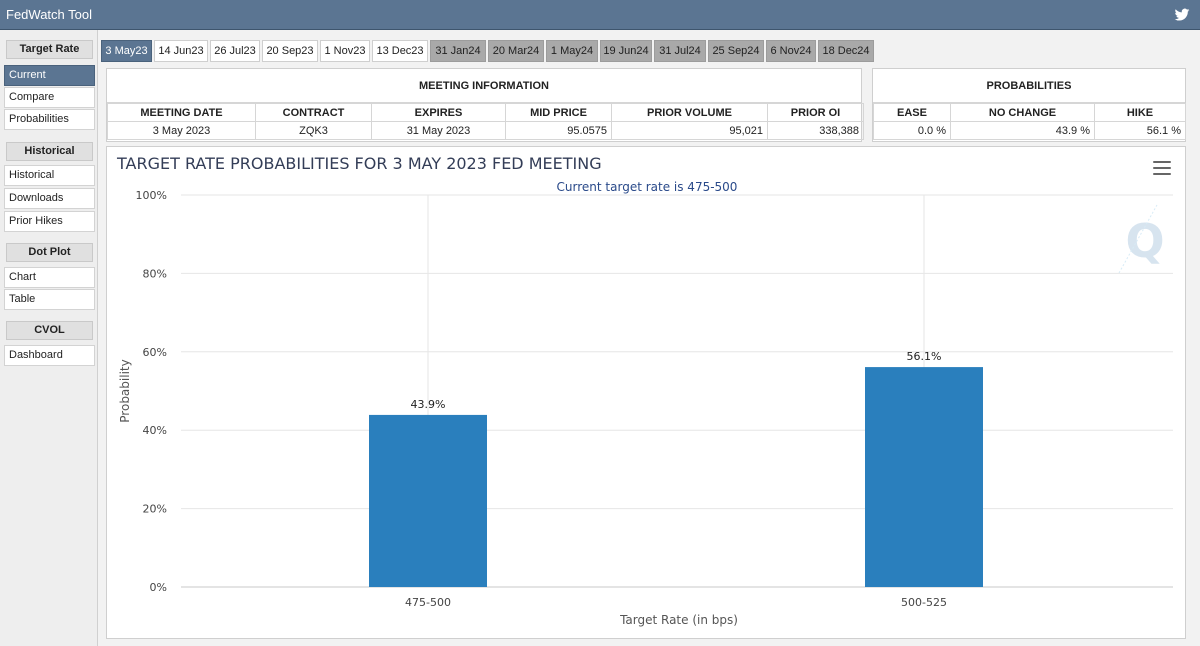 The height and width of the screenshot is (646, 1200). What do you see at coordinates (647, 187) in the screenshot?
I see `chart-subtitle: Current target rate is 475-500` at bounding box center [647, 187].